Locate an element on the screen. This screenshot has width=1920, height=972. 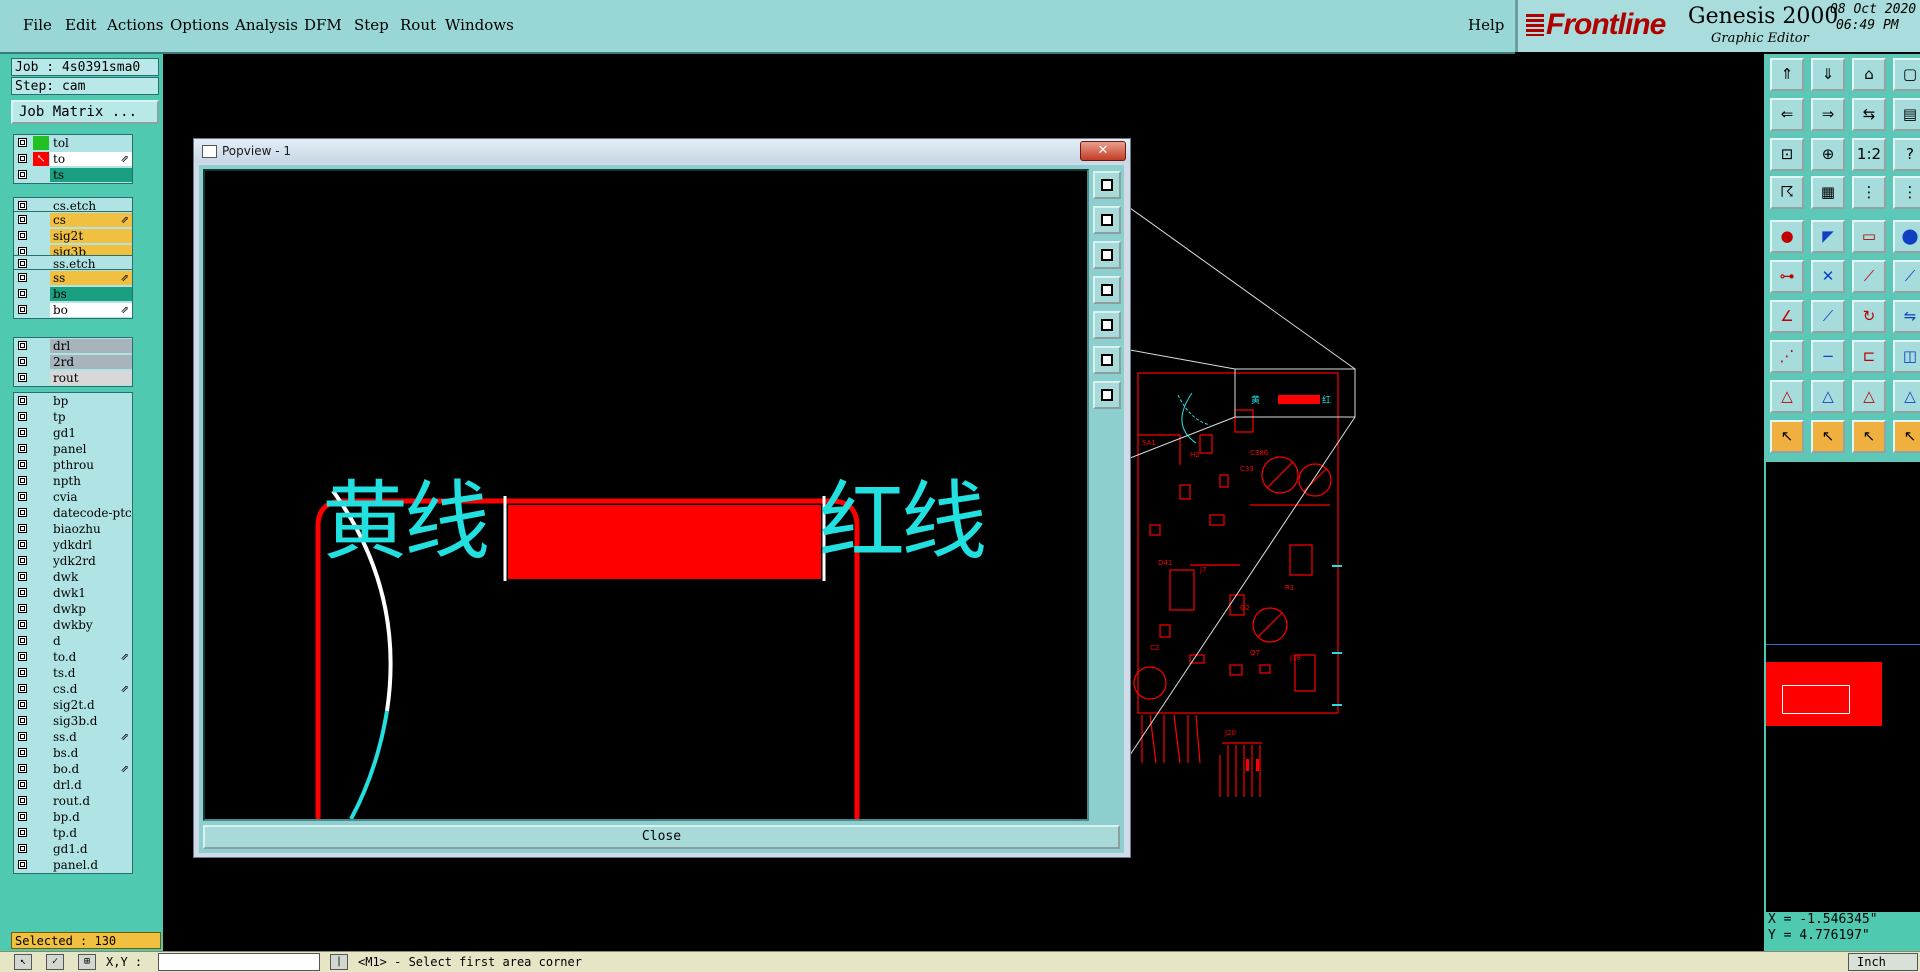
layer-name: panel.d is located at coordinates (91, 865).